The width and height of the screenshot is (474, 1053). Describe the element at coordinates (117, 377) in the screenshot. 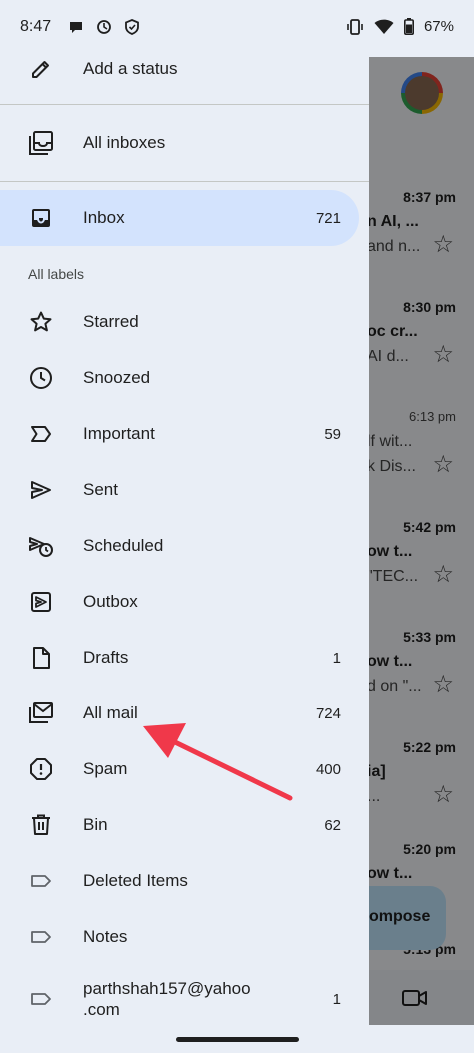

I see `snoozed-label: Snoozed` at that location.